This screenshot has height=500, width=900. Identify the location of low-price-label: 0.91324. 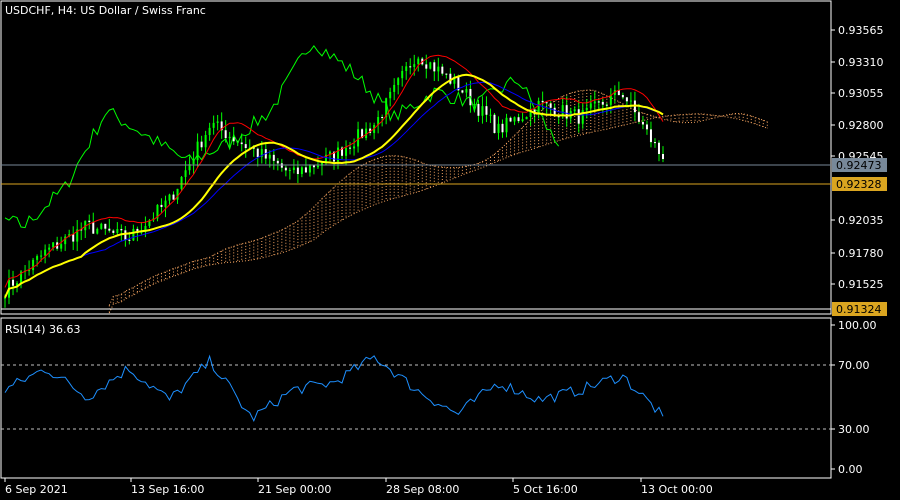
(859, 309).